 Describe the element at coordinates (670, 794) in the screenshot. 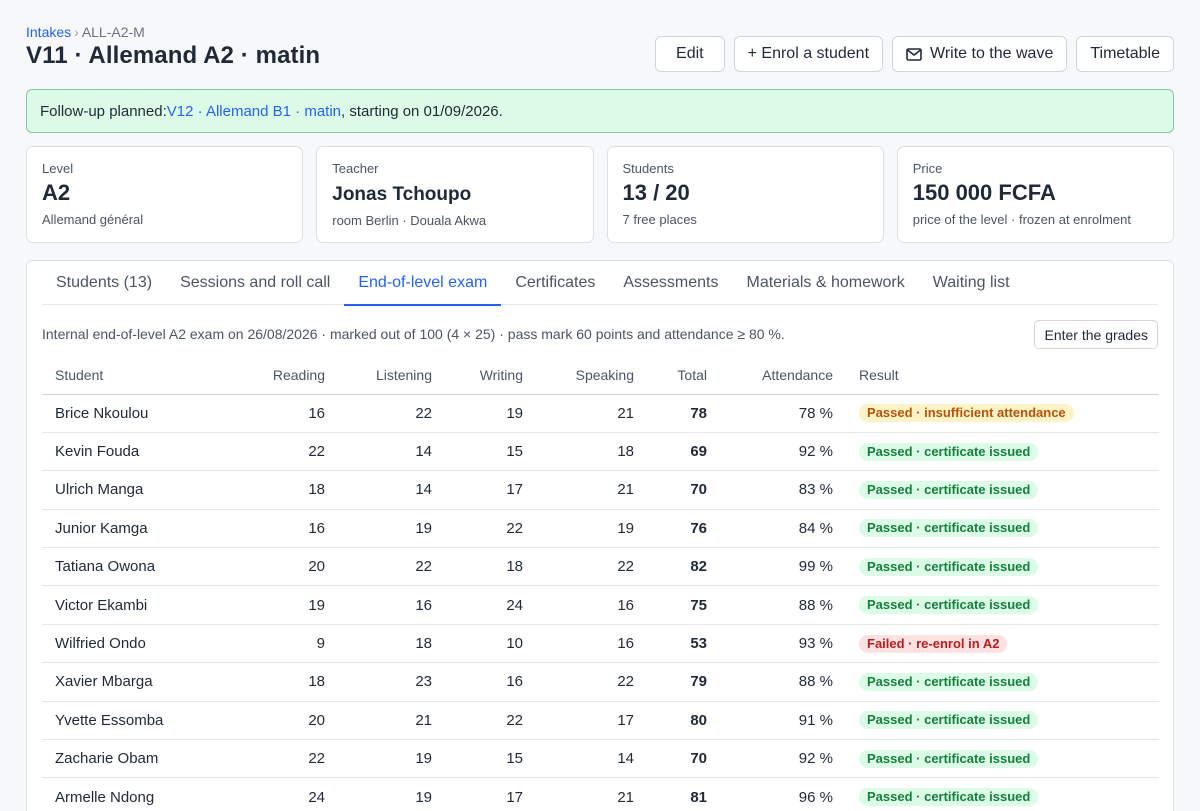

I see `total-score: 81` at that location.